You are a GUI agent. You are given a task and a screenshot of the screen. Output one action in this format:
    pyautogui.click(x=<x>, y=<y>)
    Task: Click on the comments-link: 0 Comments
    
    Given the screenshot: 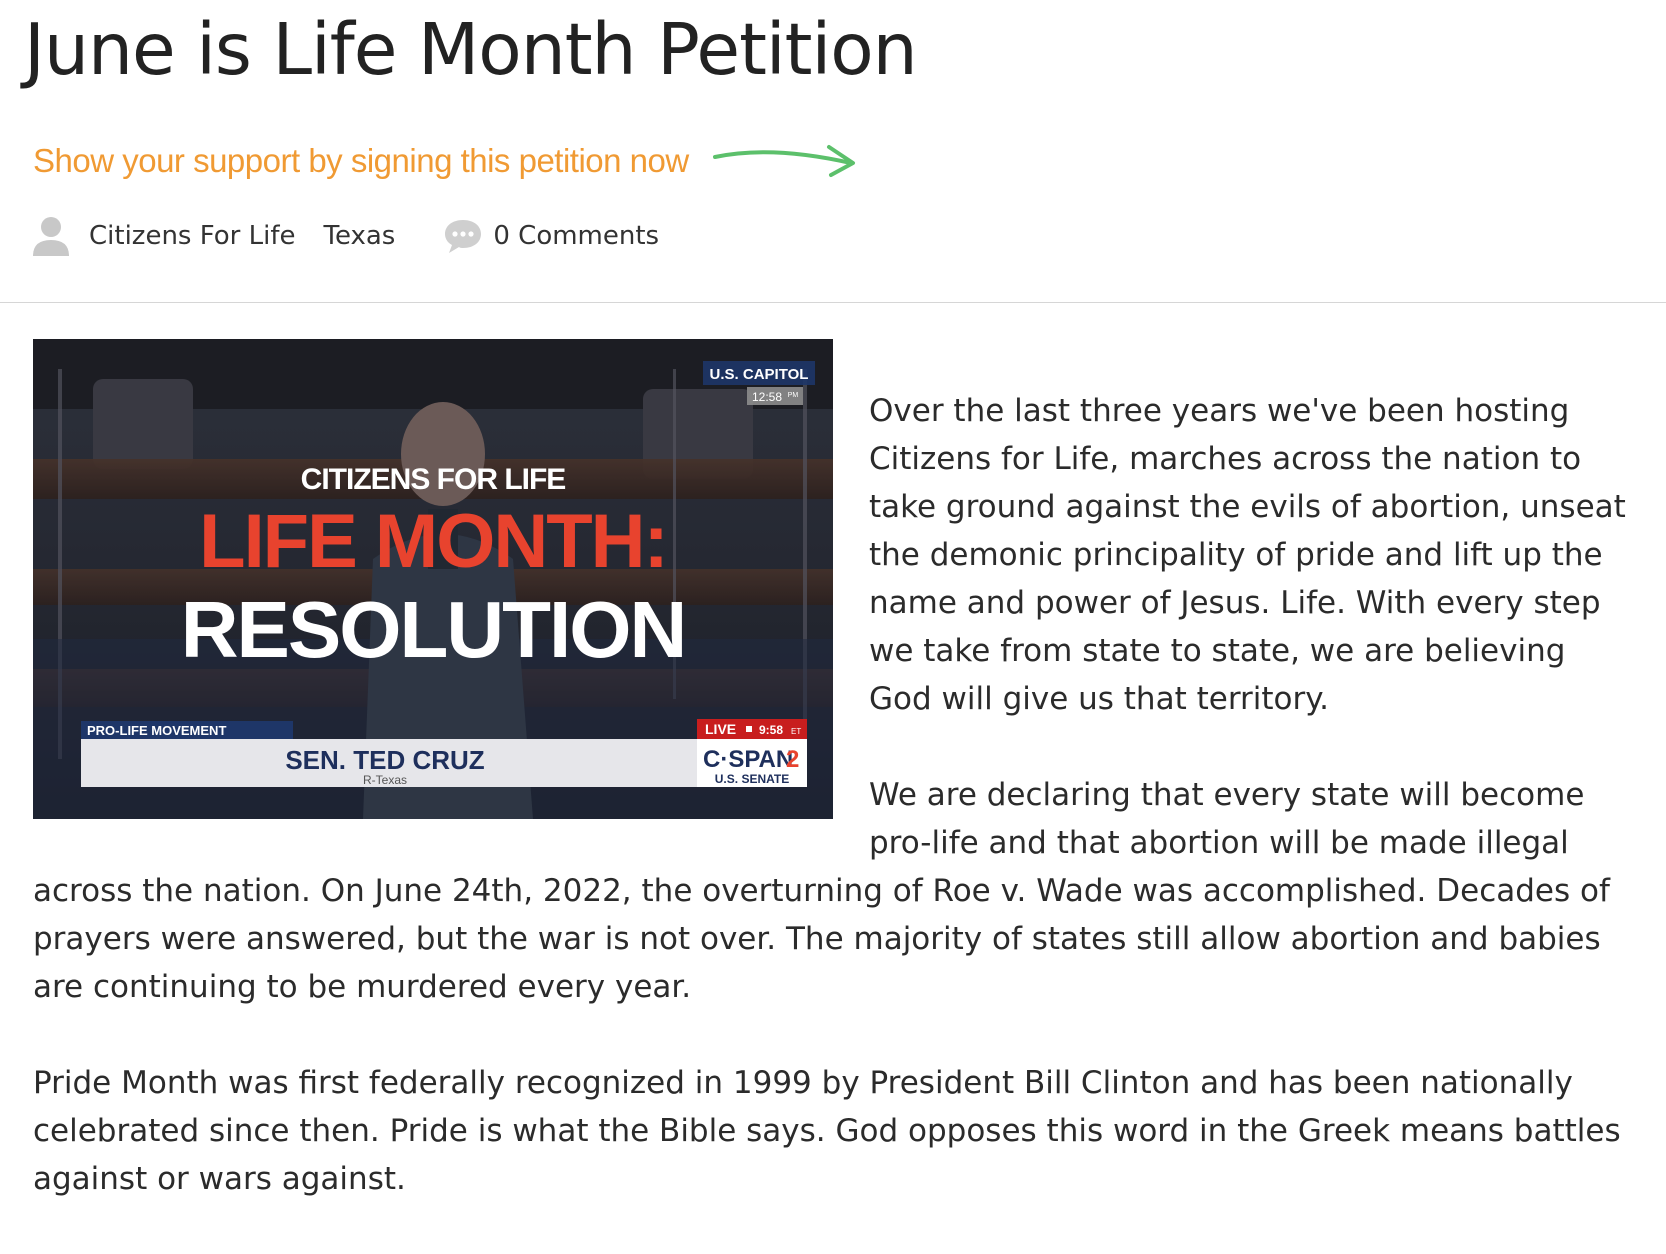 What is the action you would take?
    pyautogui.click(x=576, y=236)
    